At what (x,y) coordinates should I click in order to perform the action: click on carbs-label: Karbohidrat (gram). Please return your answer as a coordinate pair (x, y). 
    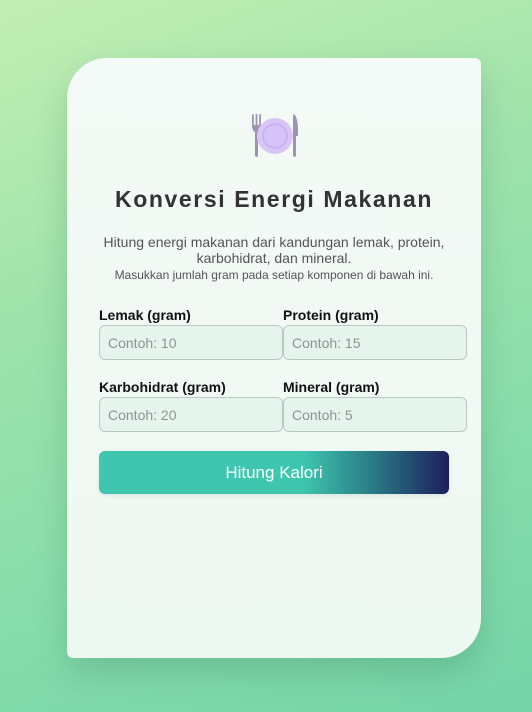
    Looking at the image, I should click on (162, 387).